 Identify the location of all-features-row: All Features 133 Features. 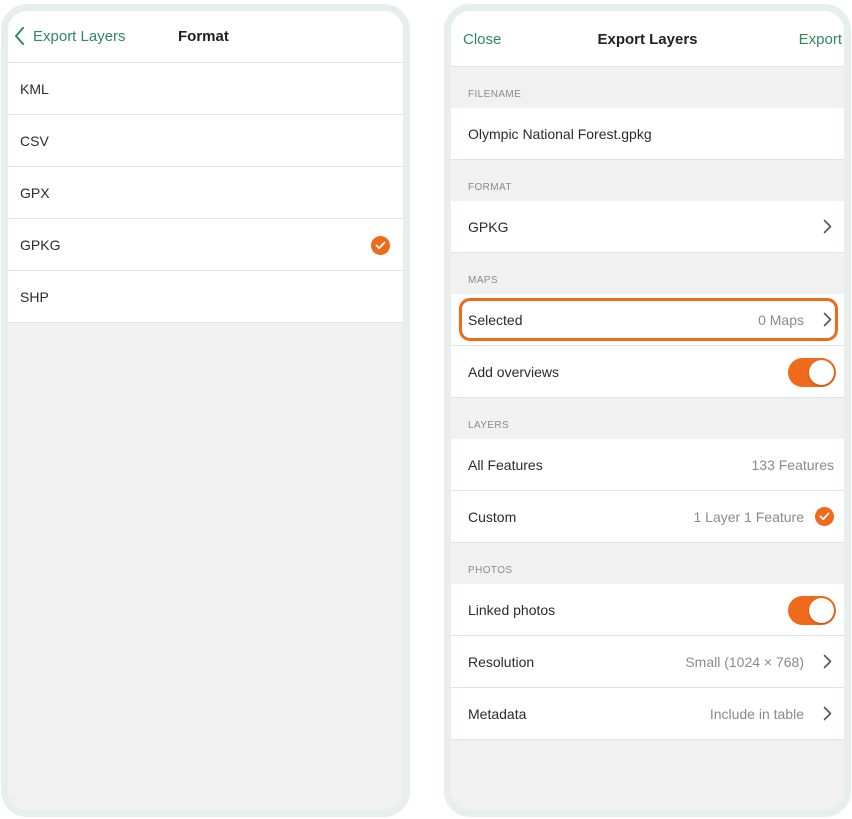
(647, 465).